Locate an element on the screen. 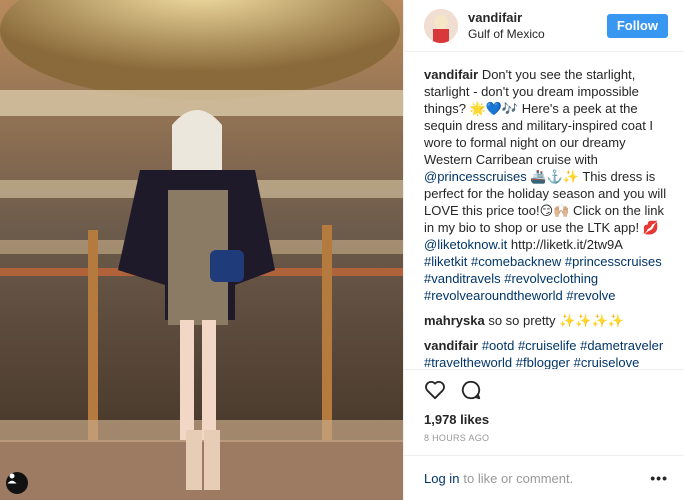  login-text: to like or comment. is located at coordinates (518, 478).